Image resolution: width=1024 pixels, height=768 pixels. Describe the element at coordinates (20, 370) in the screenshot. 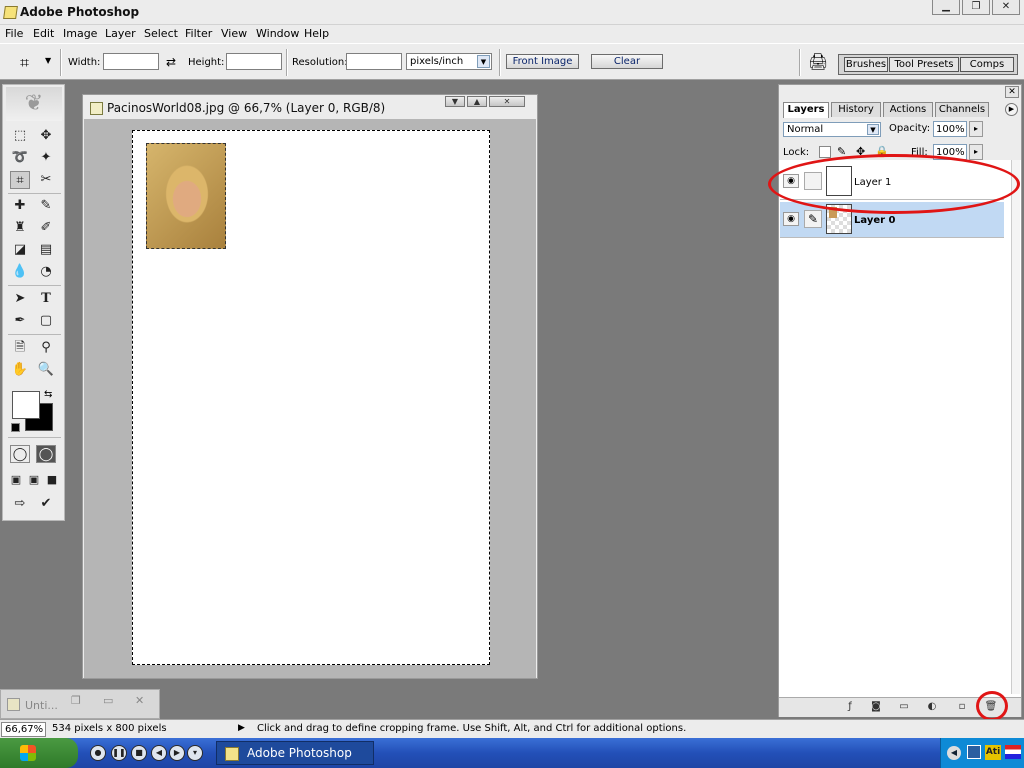

I see `hand-tool-icon: ✋` at that location.